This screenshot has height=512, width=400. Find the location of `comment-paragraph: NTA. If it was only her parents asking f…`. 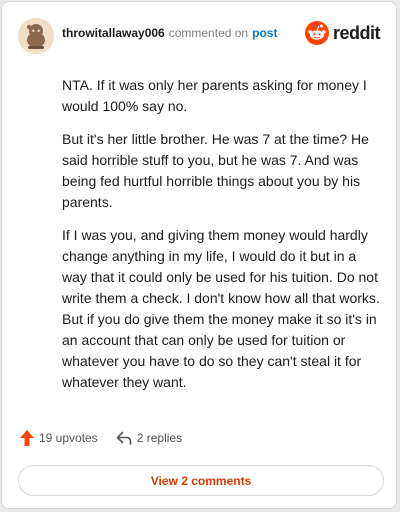

comment-paragraph: NTA. If it was only her parents asking f… is located at coordinates (214, 95).